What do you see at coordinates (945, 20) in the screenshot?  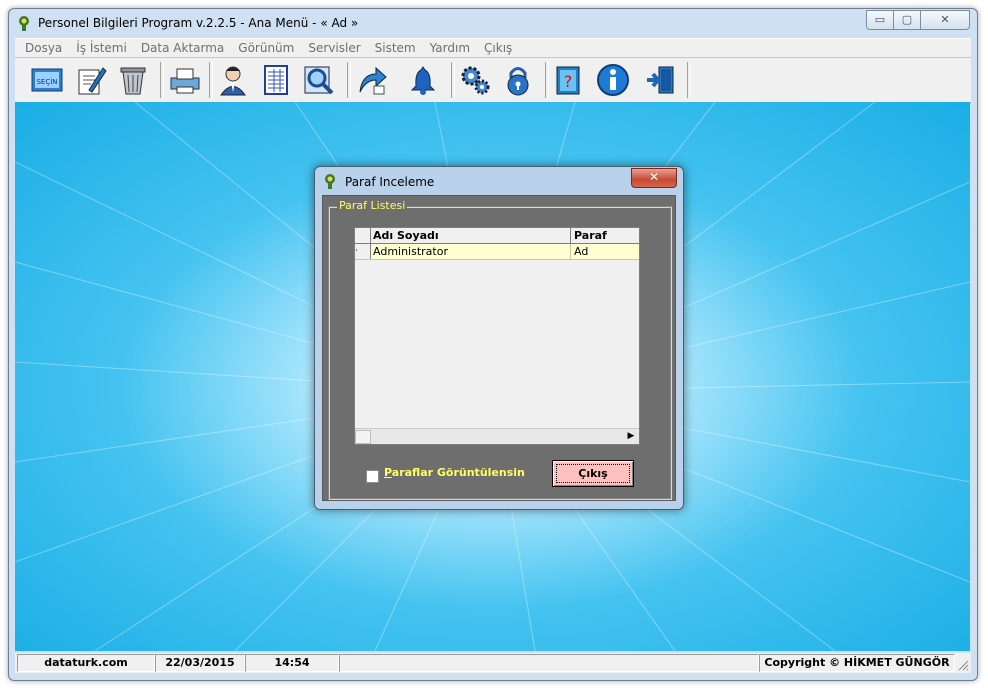 I see `close-button: ✕` at bounding box center [945, 20].